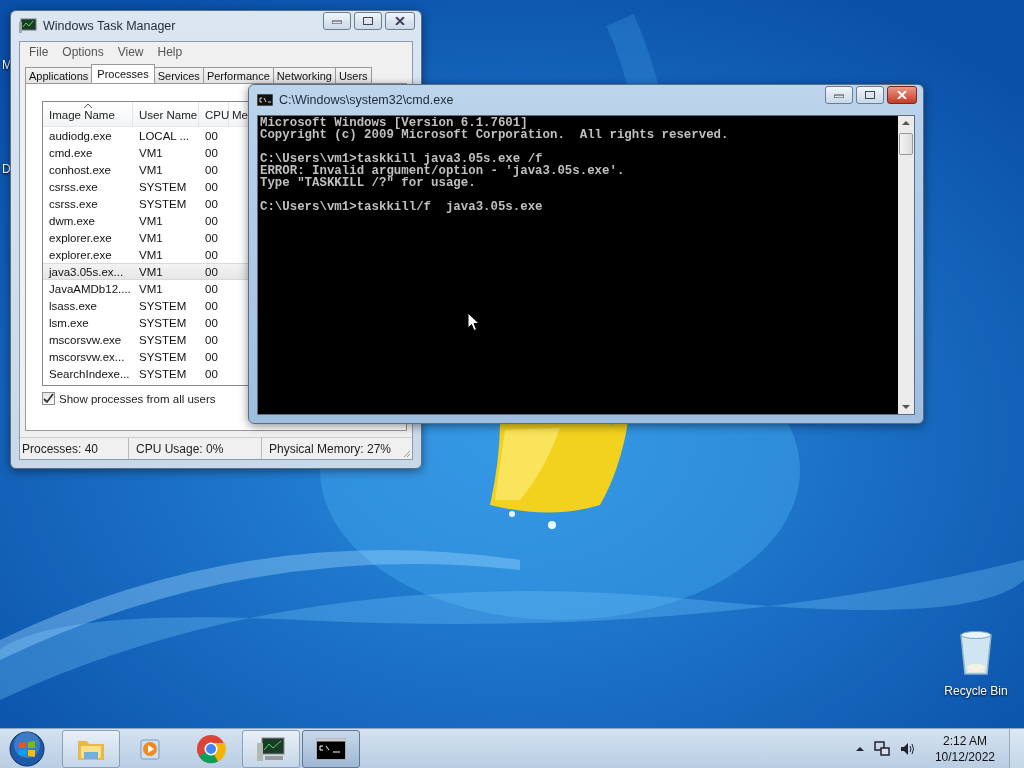  Describe the element at coordinates (198, 448) in the screenshot. I see `status-text: CPU Usage: 0%` at that location.